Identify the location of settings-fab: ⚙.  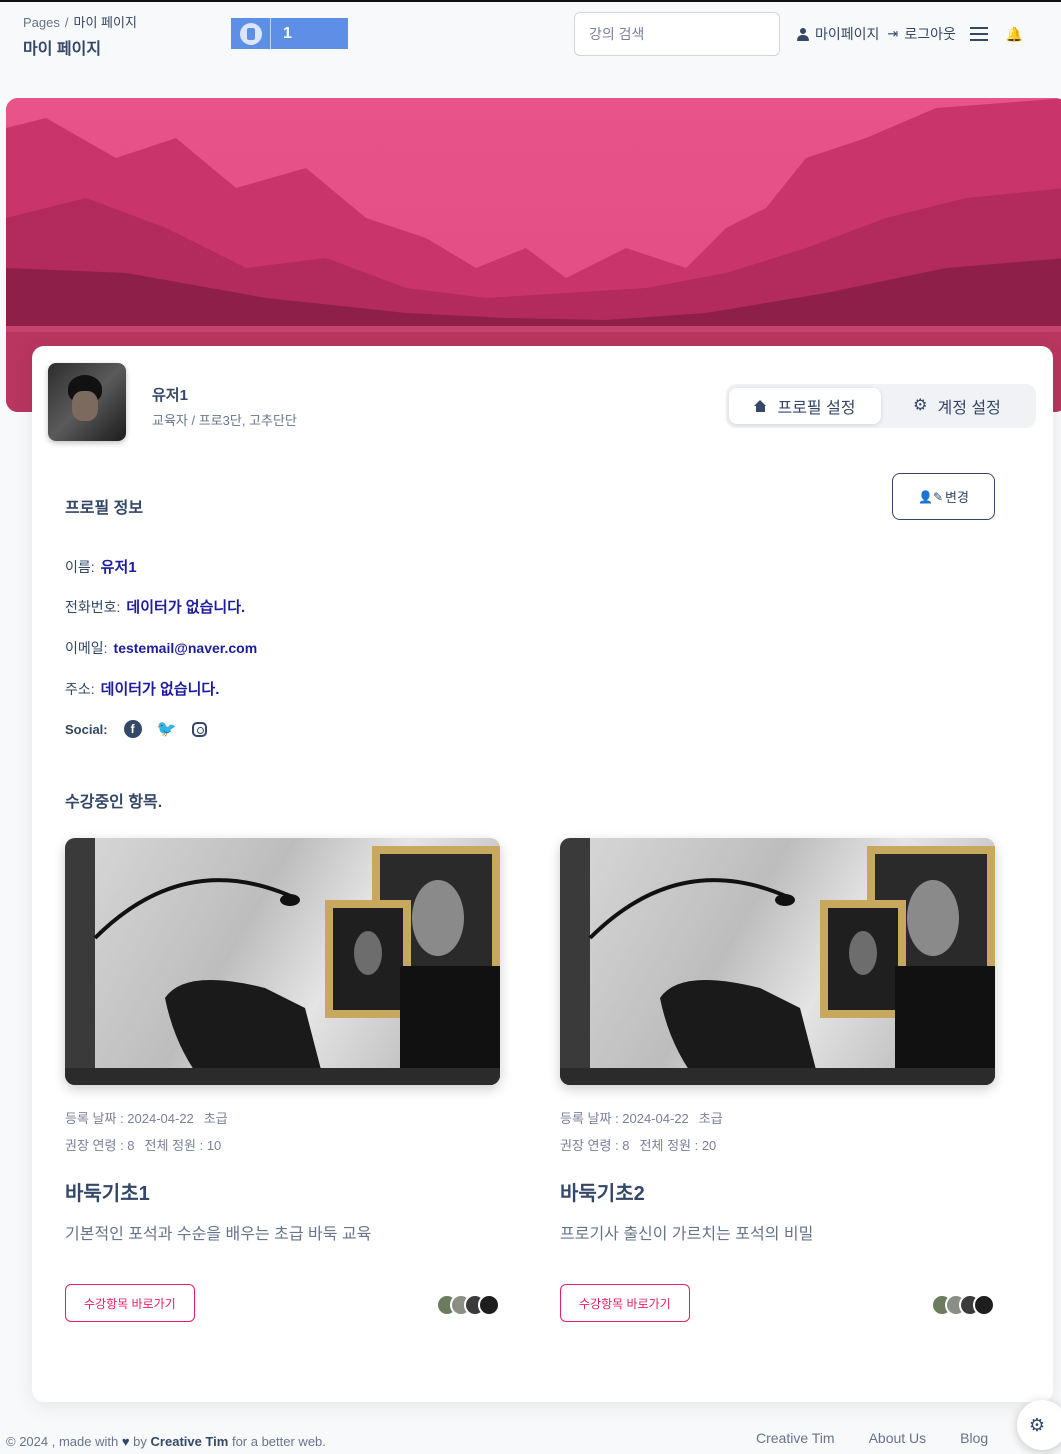
(1039, 1425).